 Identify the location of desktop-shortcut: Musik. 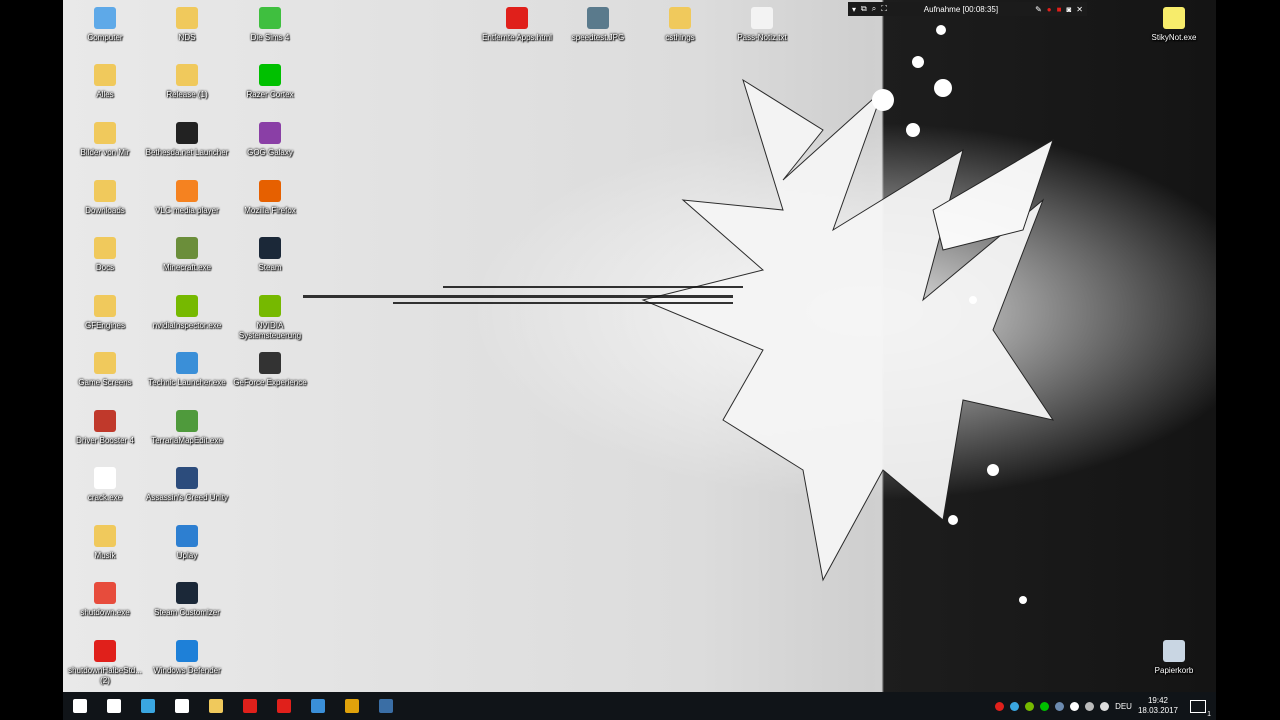
(105, 543).